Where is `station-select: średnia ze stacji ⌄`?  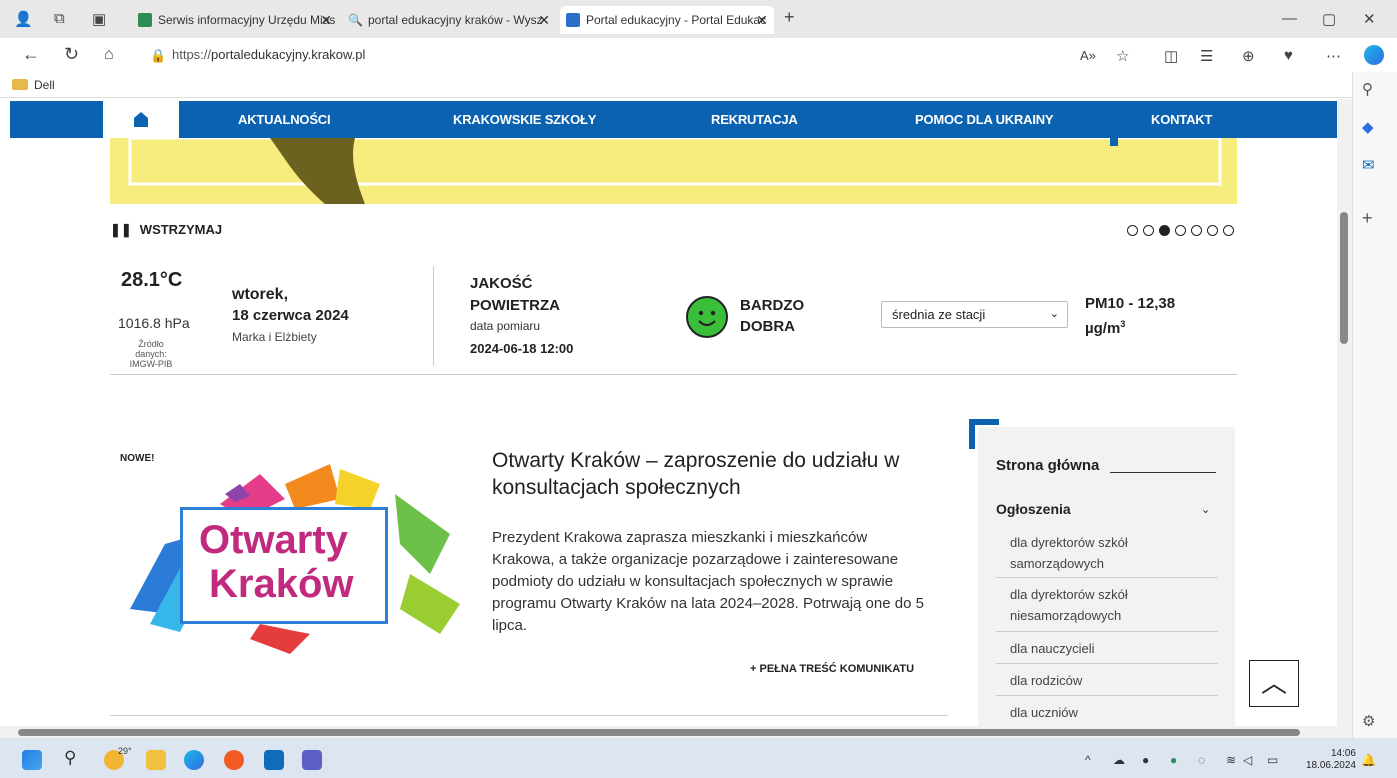
station-select: średnia ze stacji ⌄ is located at coordinates (974, 314).